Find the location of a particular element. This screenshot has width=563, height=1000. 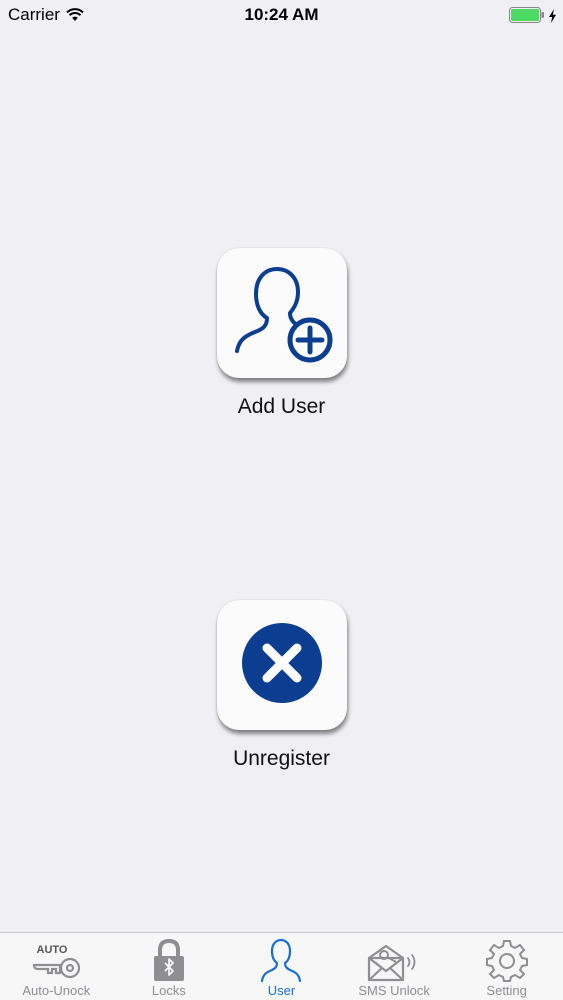

tab-setting: Setting is located at coordinates (506, 966).